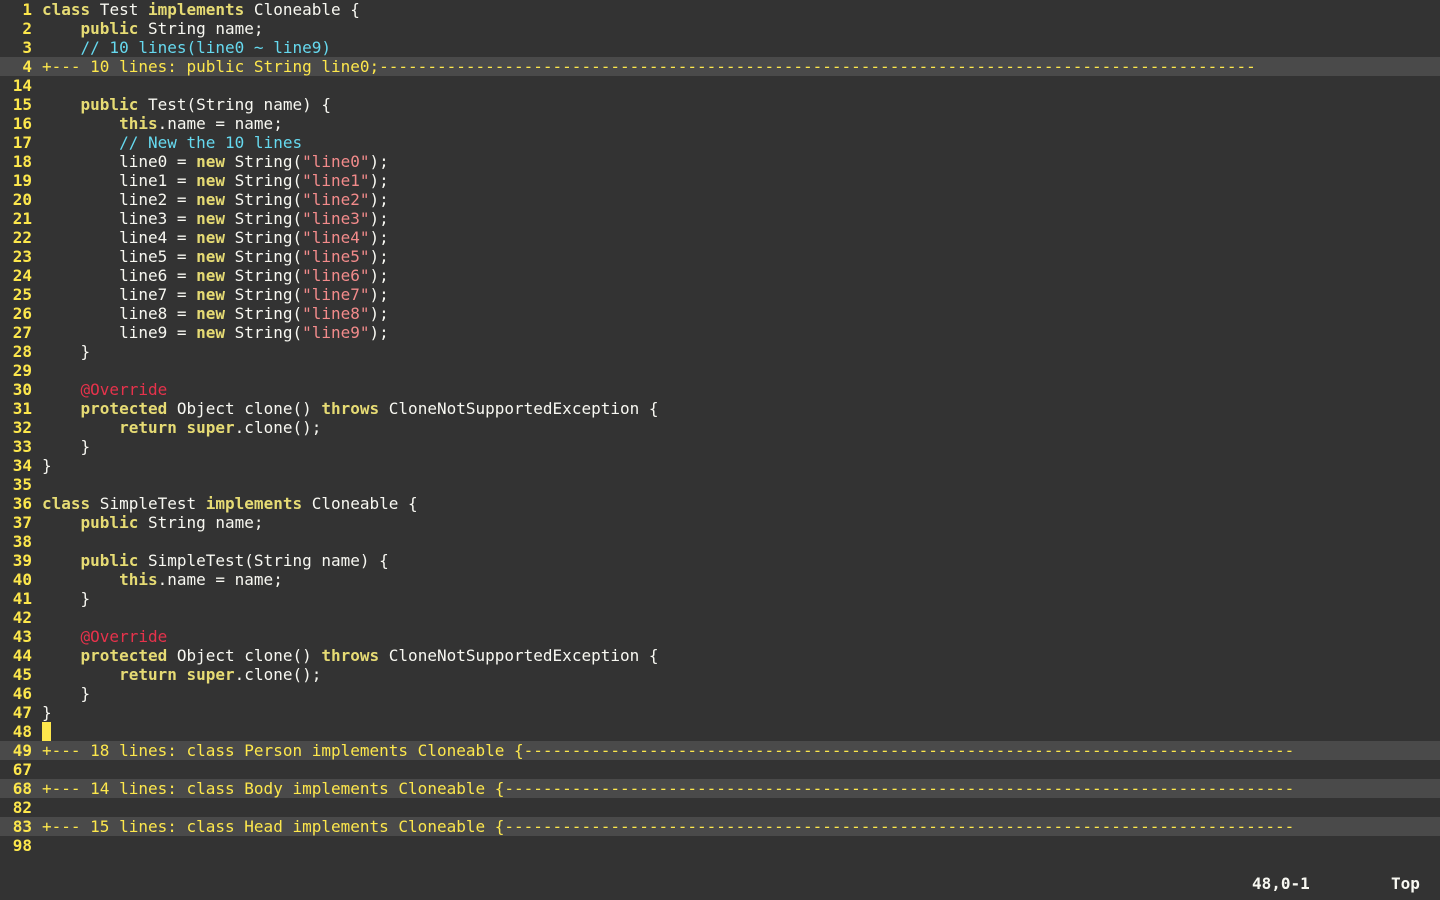 Image resolution: width=1440 pixels, height=900 pixels. I want to click on code-line: 32 return super.clone();, so click(720, 427).